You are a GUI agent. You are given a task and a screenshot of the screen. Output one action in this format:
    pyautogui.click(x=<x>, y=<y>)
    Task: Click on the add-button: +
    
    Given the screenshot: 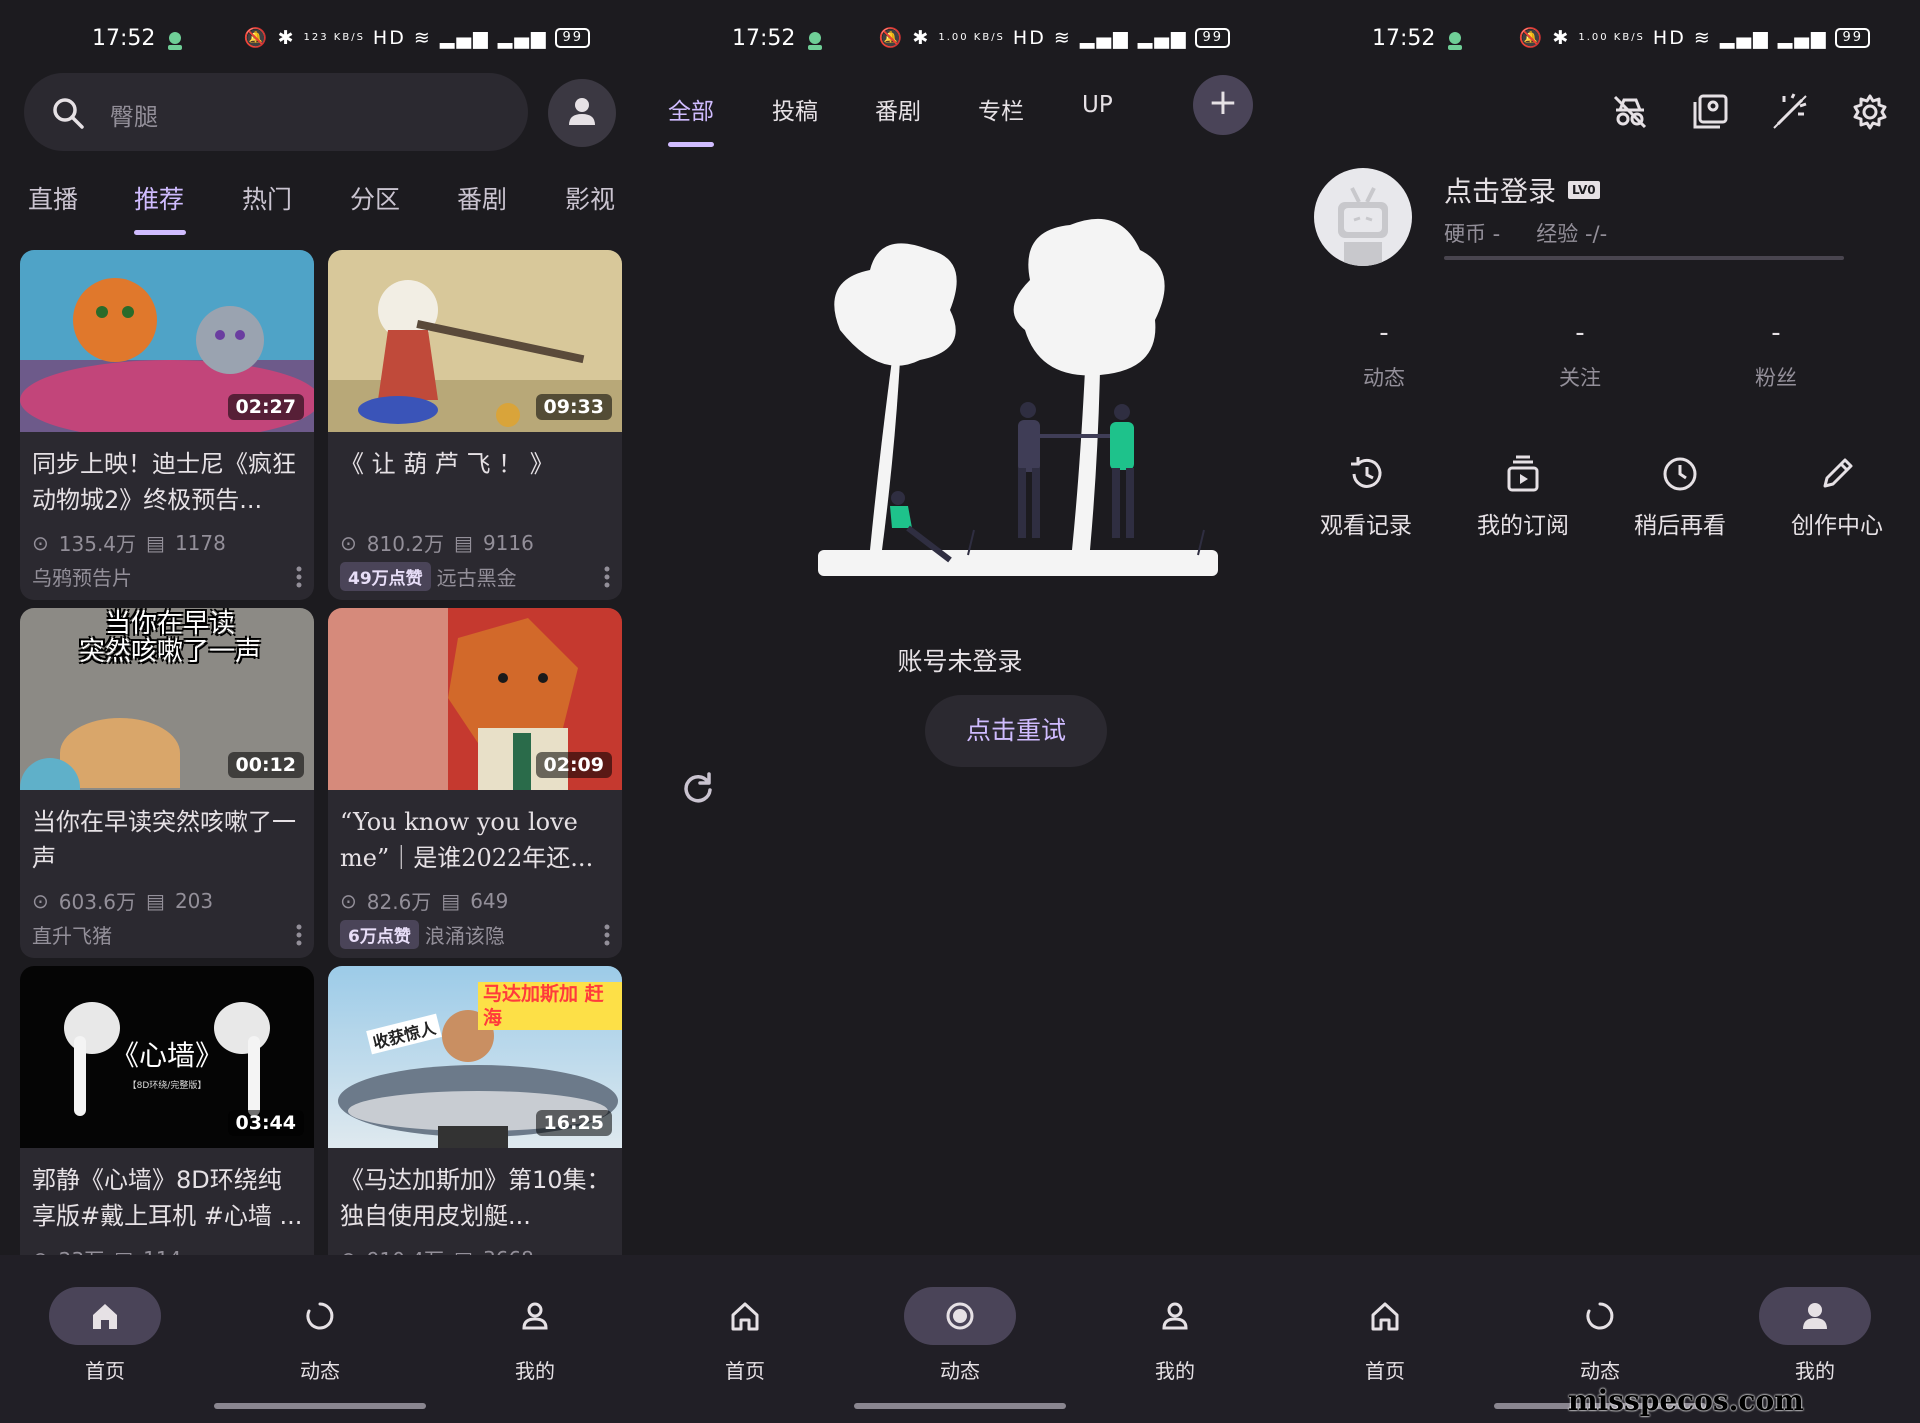 What is the action you would take?
    pyautogui.click(x=1223, y=105)
    